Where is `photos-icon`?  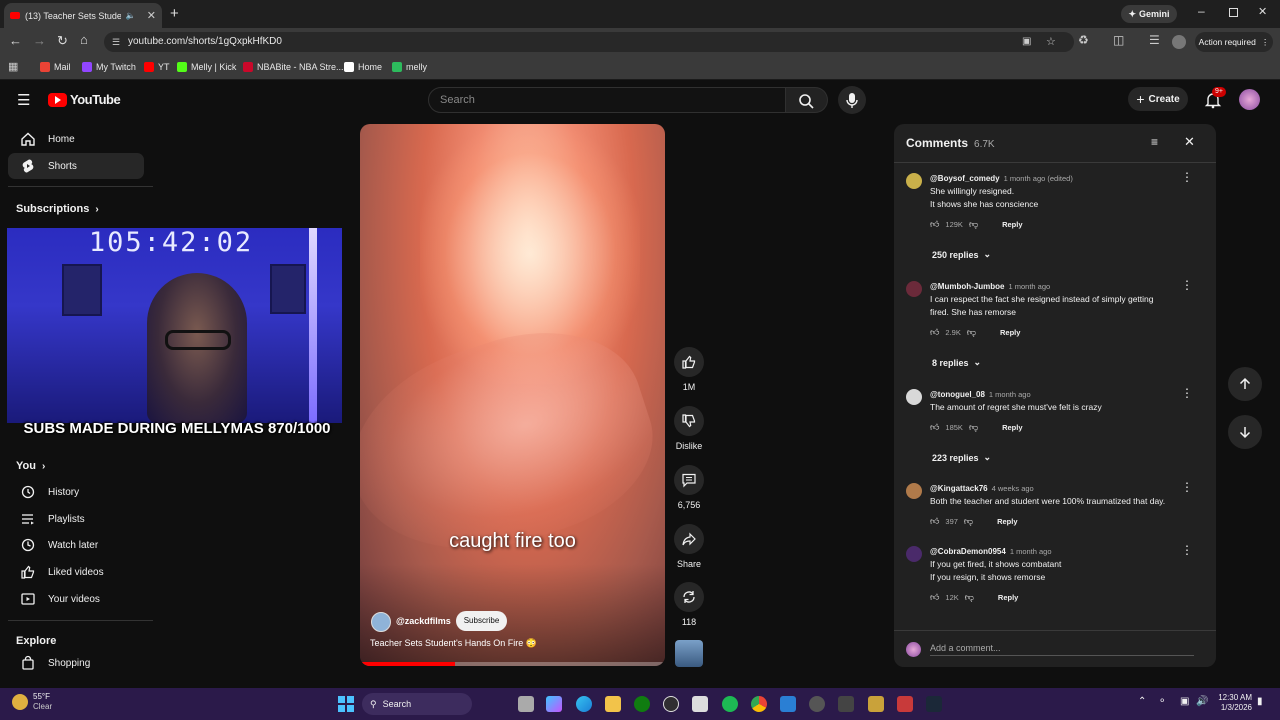 photos-icon is located at coordinates (788, 704).